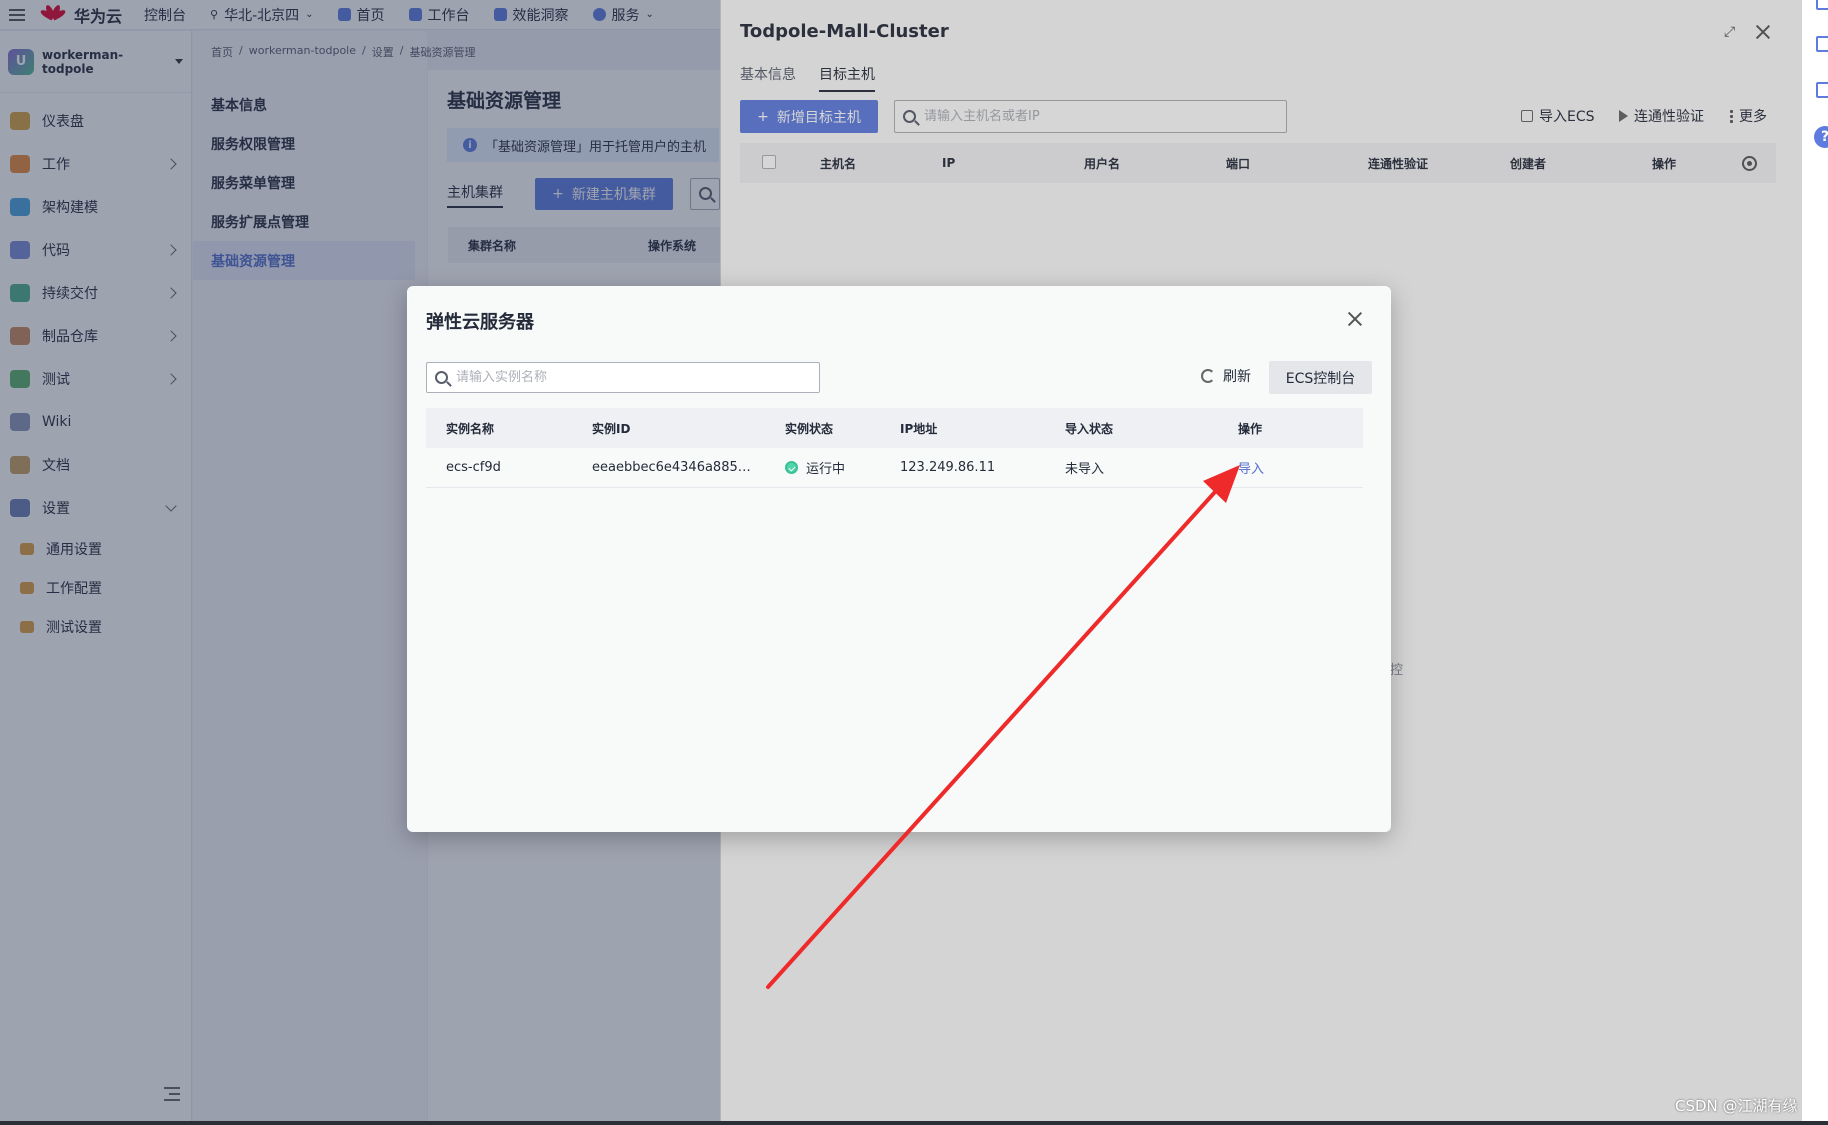 This screenshot has height=1125, width=1828. What do you see at coordinates (919, 428) in the screenshot?
I see `column-header: IP地址` at bounding box center [919, 428].